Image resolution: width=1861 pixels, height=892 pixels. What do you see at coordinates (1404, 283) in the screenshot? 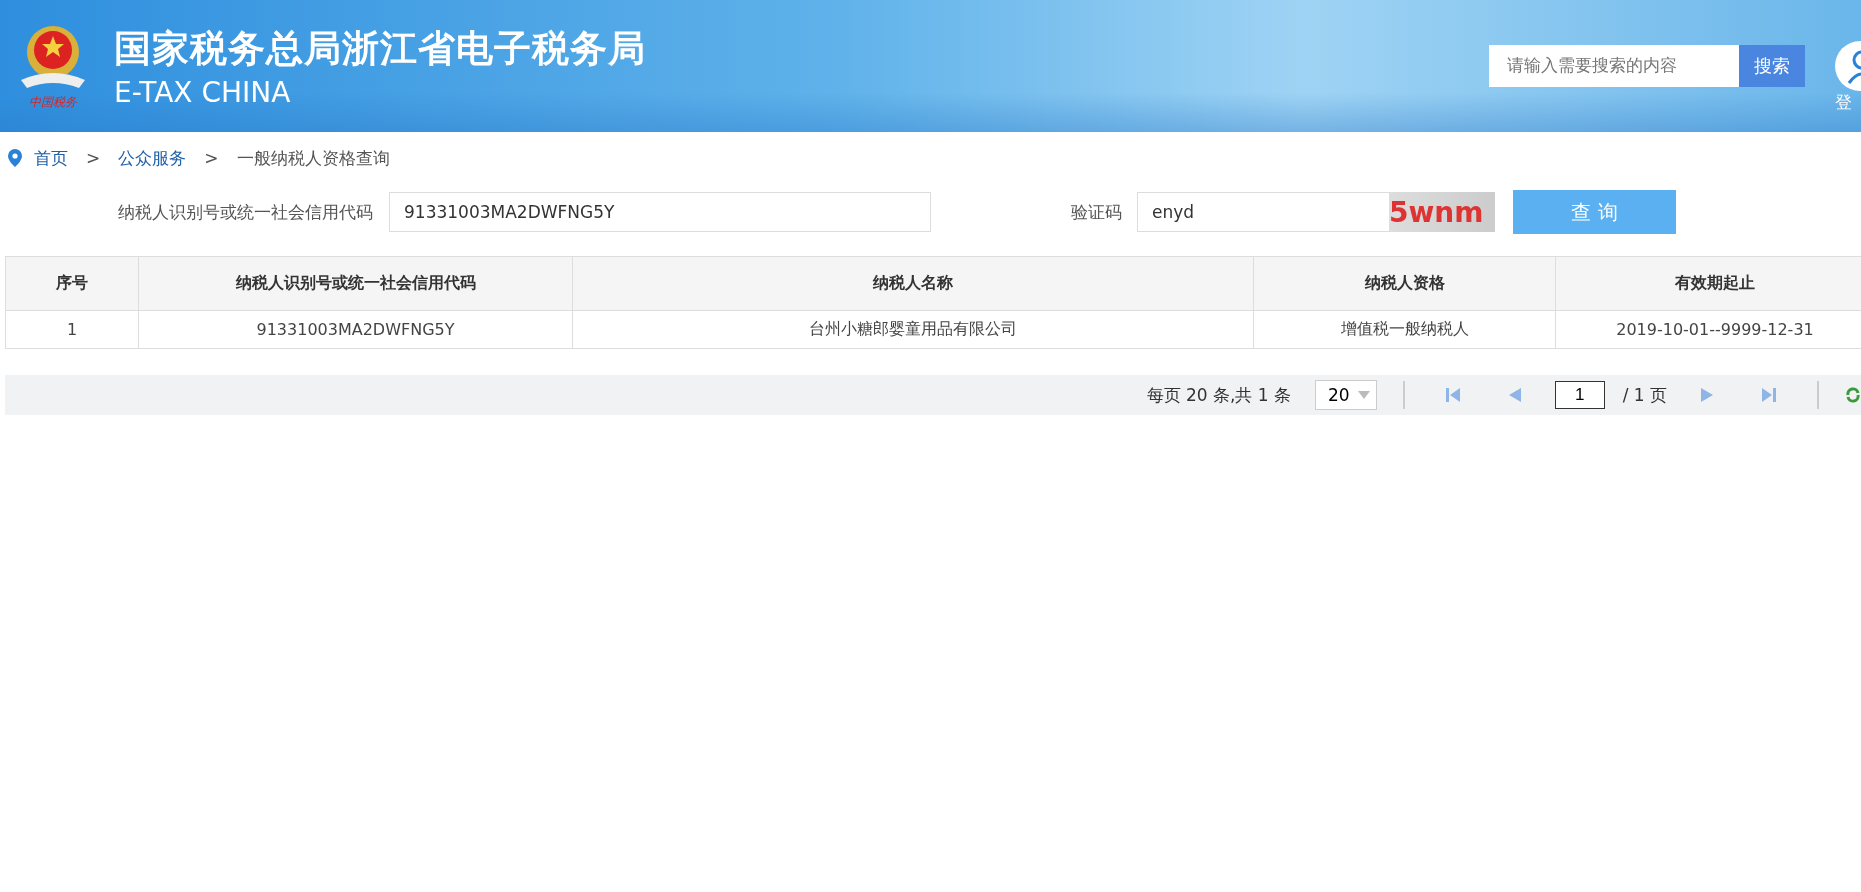
I see `column-header: 纳税人资格` at bounding box center [1404, 283].